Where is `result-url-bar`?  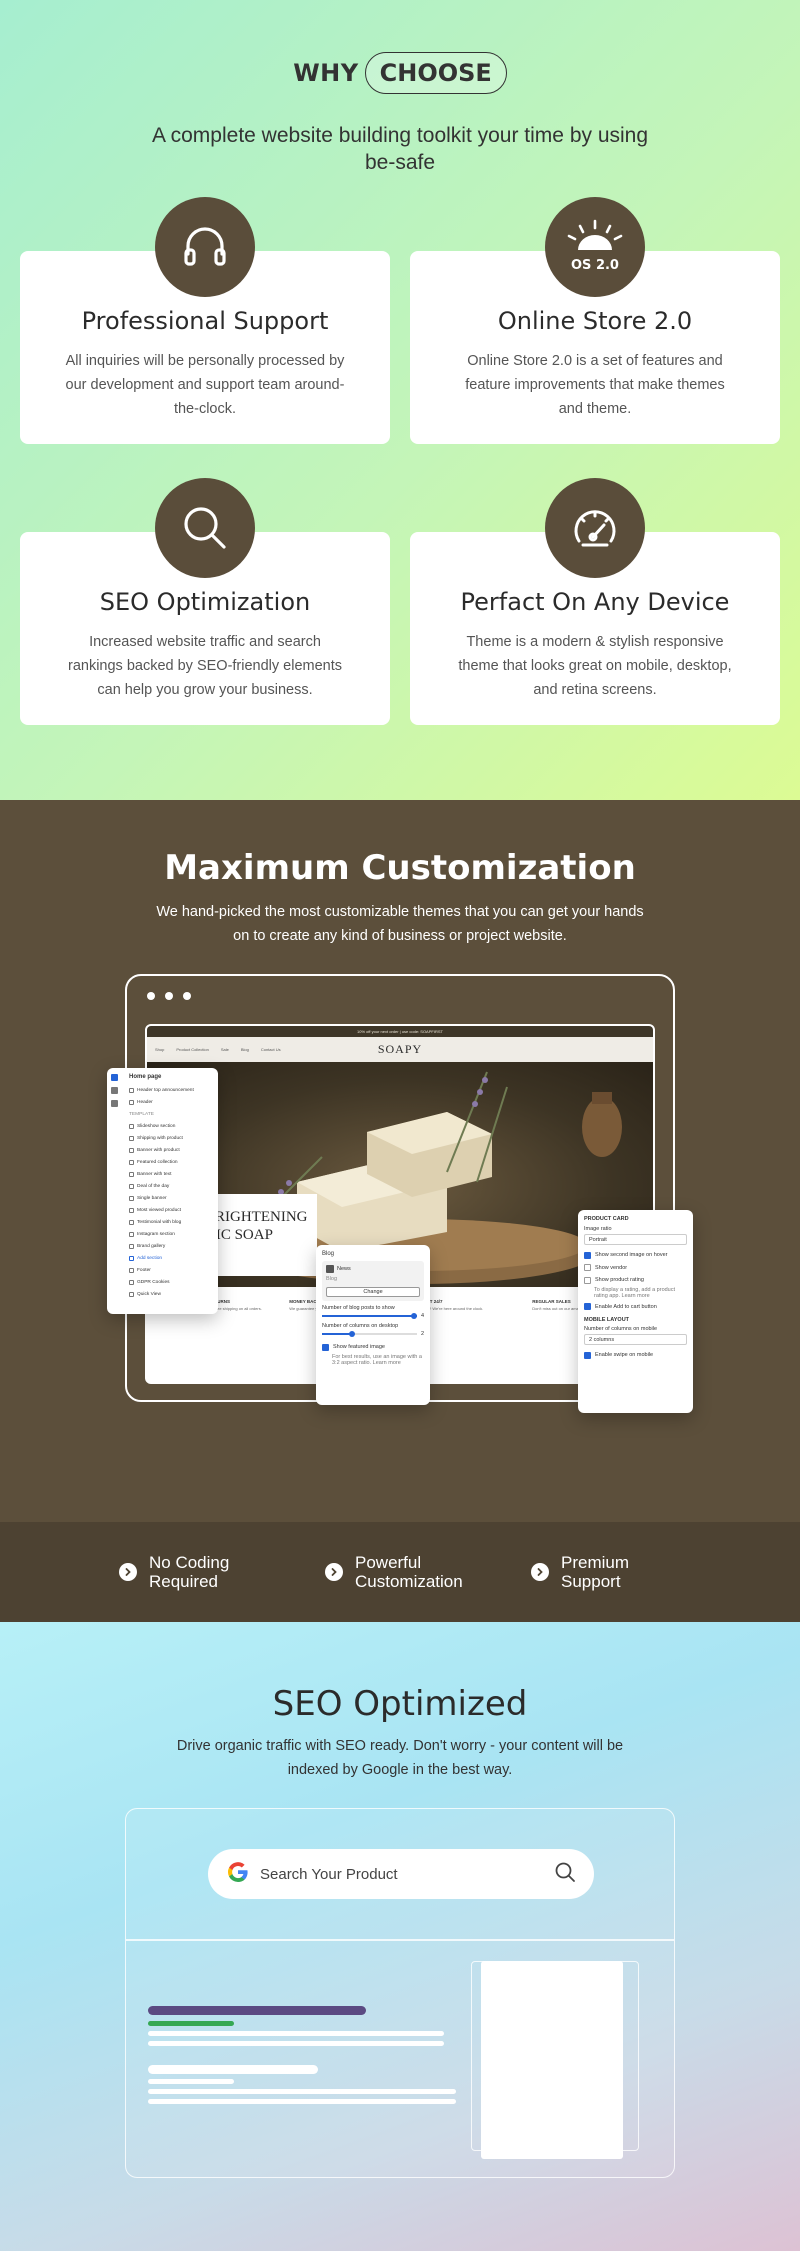 result-url-bar is located at coordinates (191, 2081).